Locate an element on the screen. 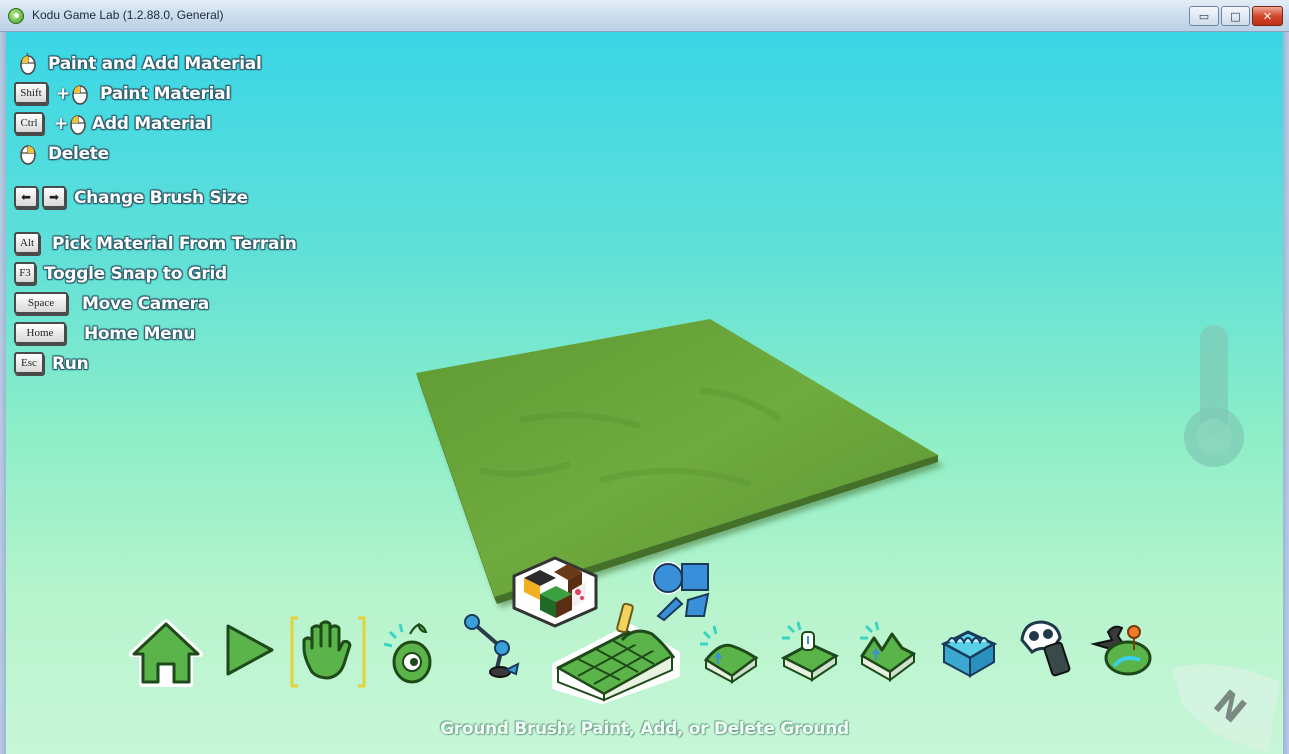 This screenshot has width=1289, height=754. play-icon is located at coordinates (250, 650).